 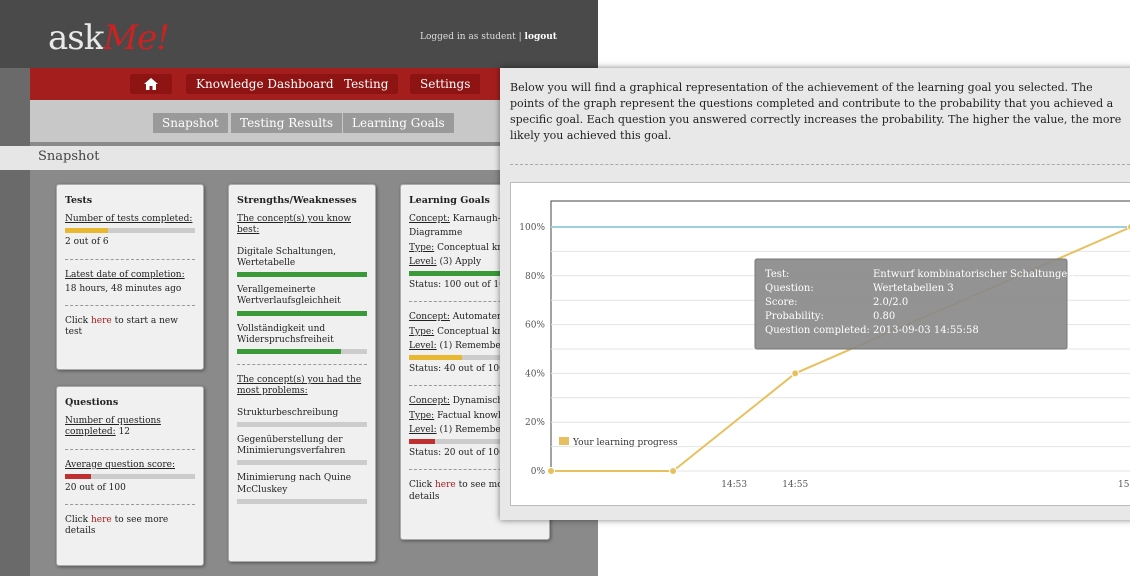 I want to click on y-tick-label: 60%, so click(x=535, y=326).